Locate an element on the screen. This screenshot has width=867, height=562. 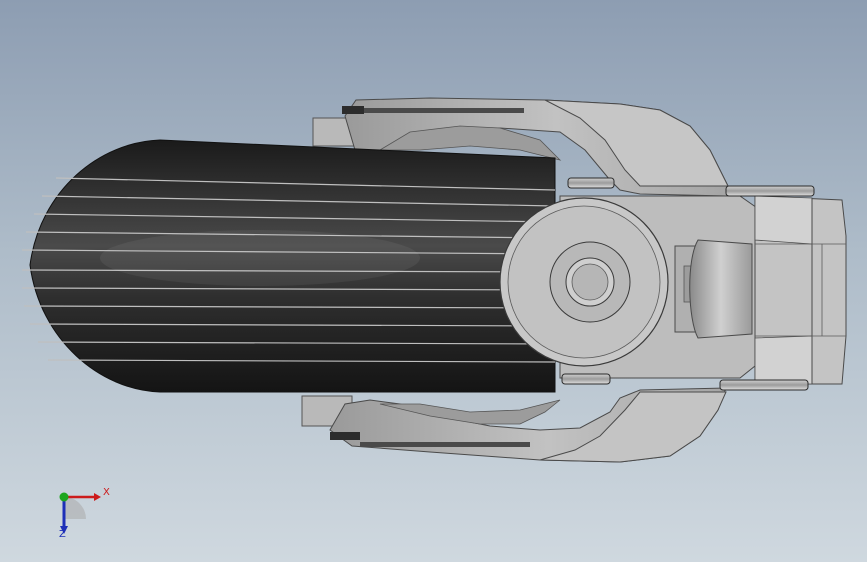
lower-bracket-arm is located at coordinates (514, 425).